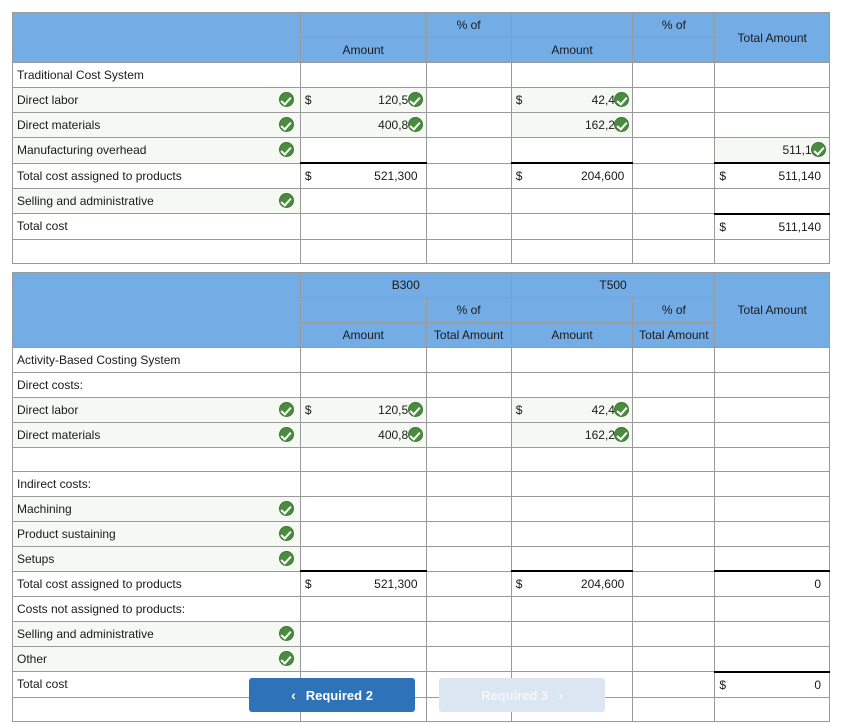  Describe the element at coordinates (522, 695) in the screenshot. I see `required-3-button: Required 3 ›` at that location.